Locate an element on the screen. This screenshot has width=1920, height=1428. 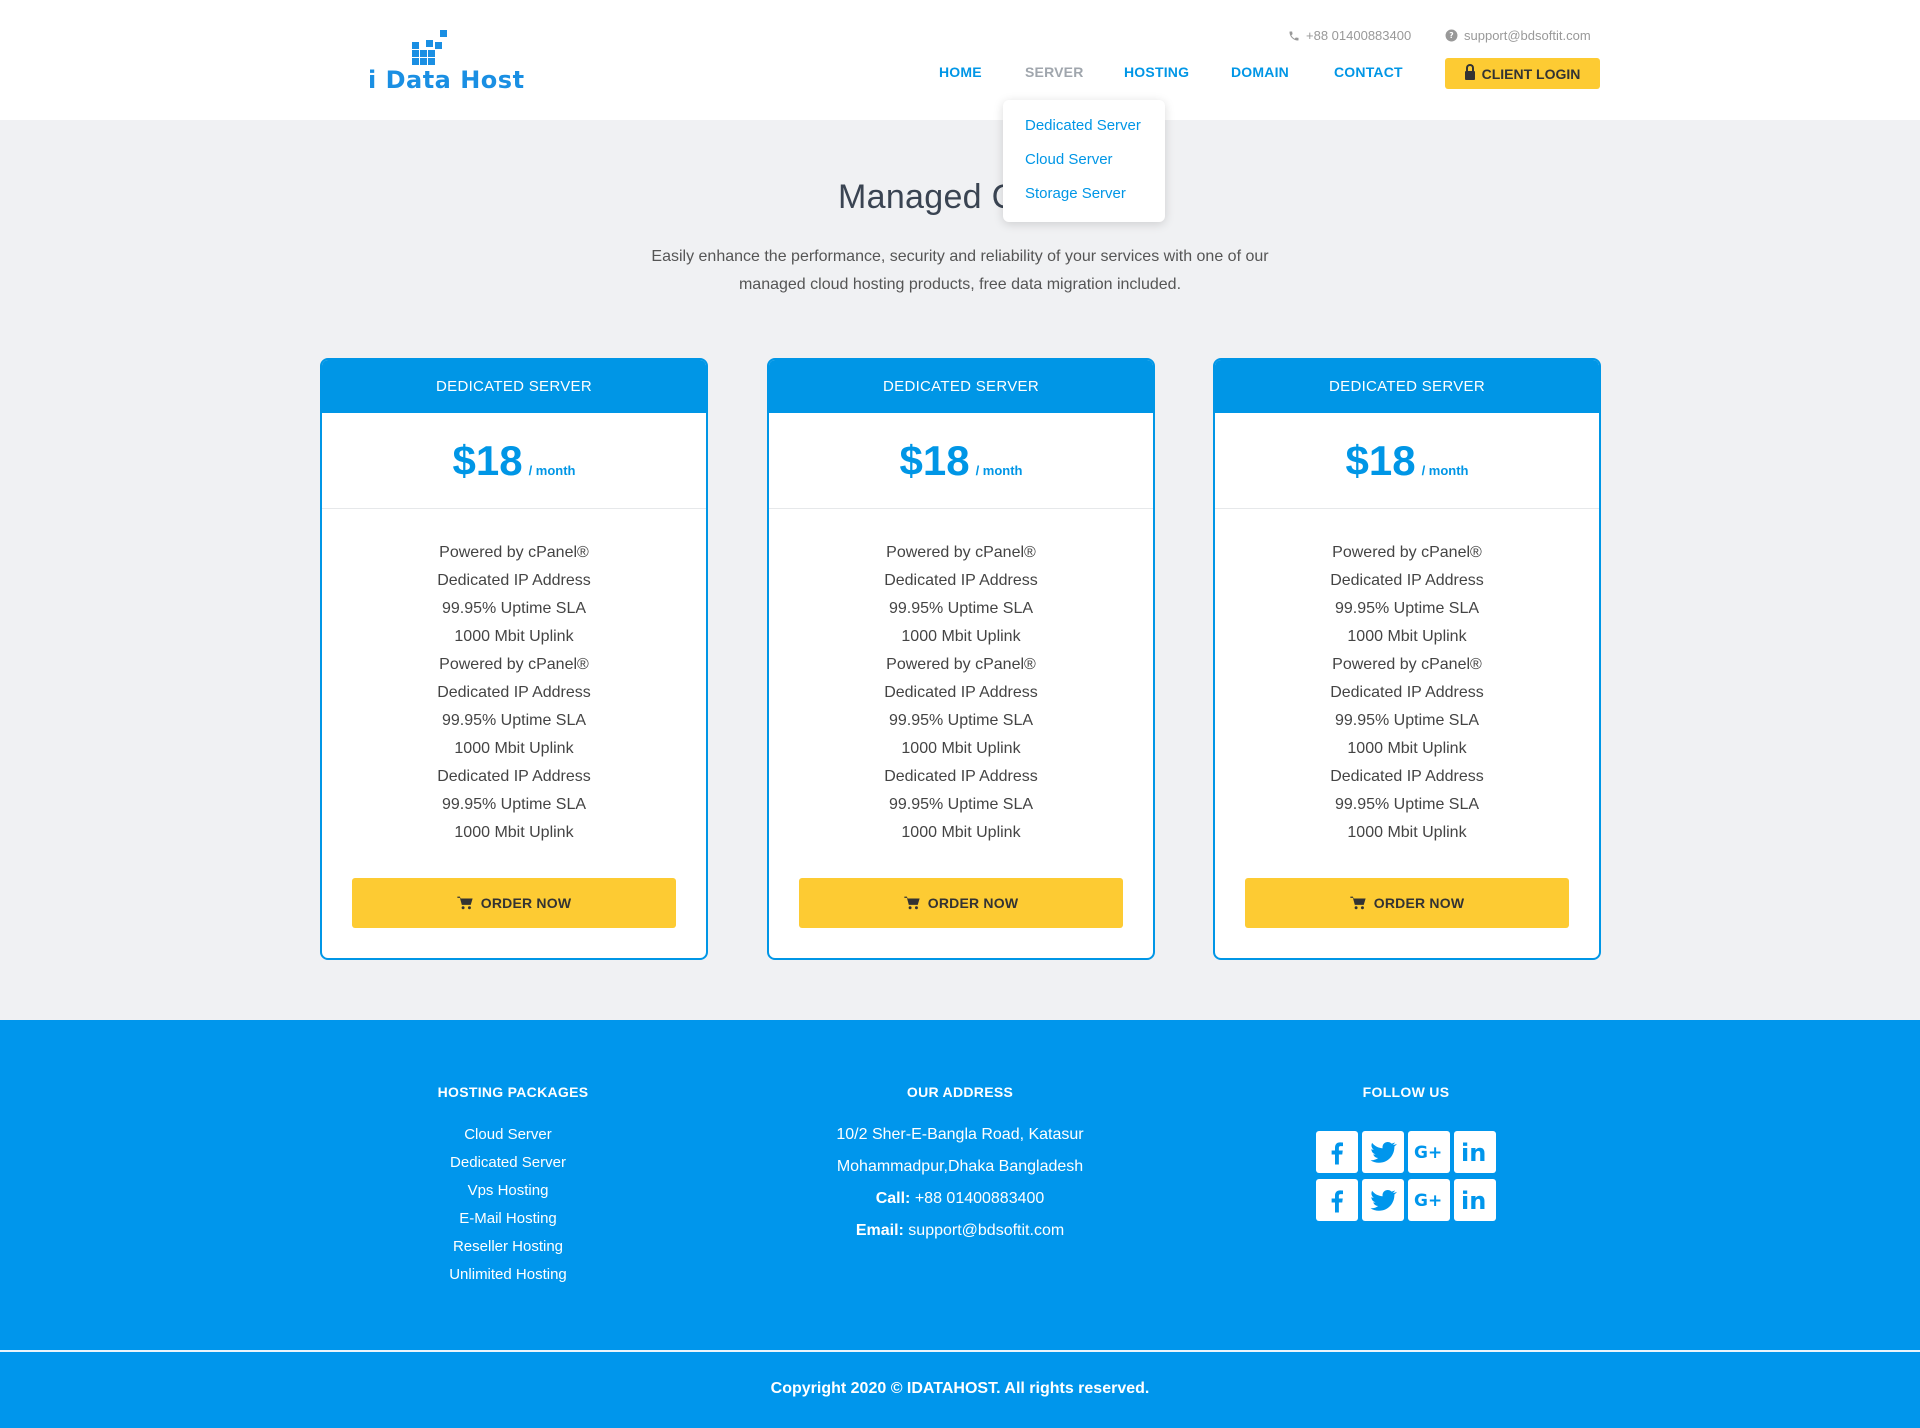
call-label: Call: is located at coordinates (893, 1198).